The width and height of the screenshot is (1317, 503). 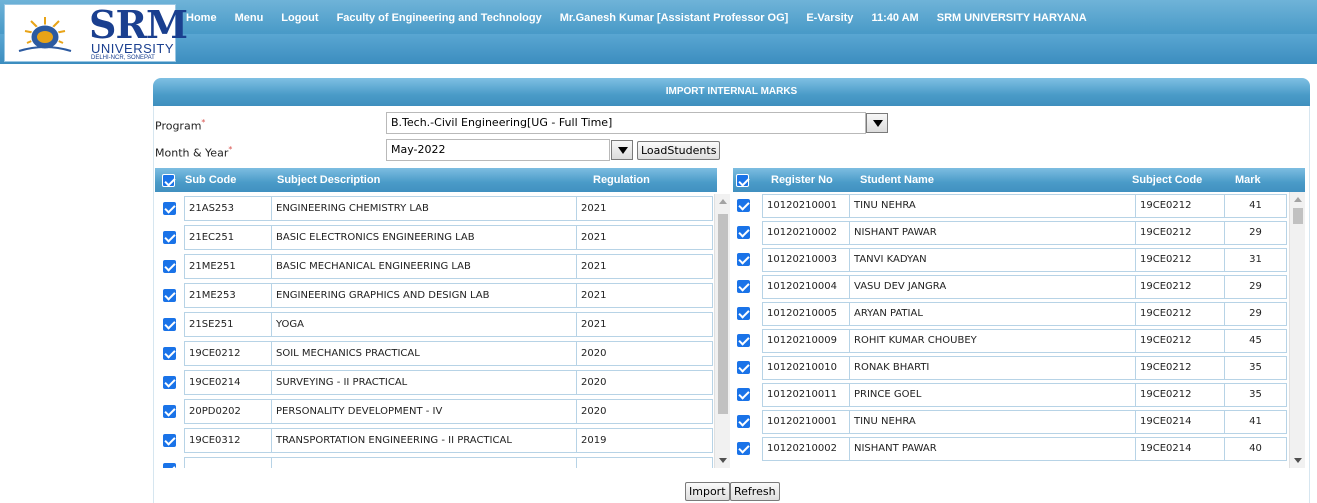 What do you see at coordinates (299, 18) in the screenshot?
I see `nav-logout-link: Logout` at bounding box center [299, 18].